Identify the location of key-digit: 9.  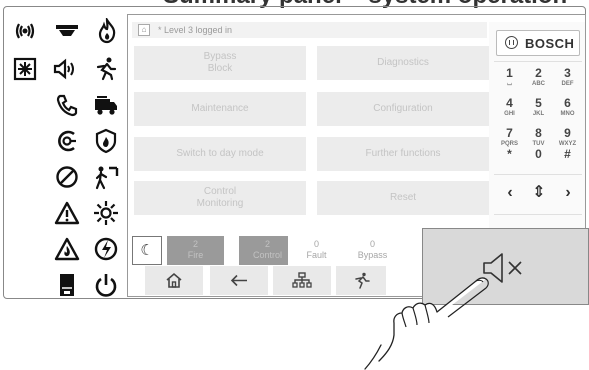
(567, 133).